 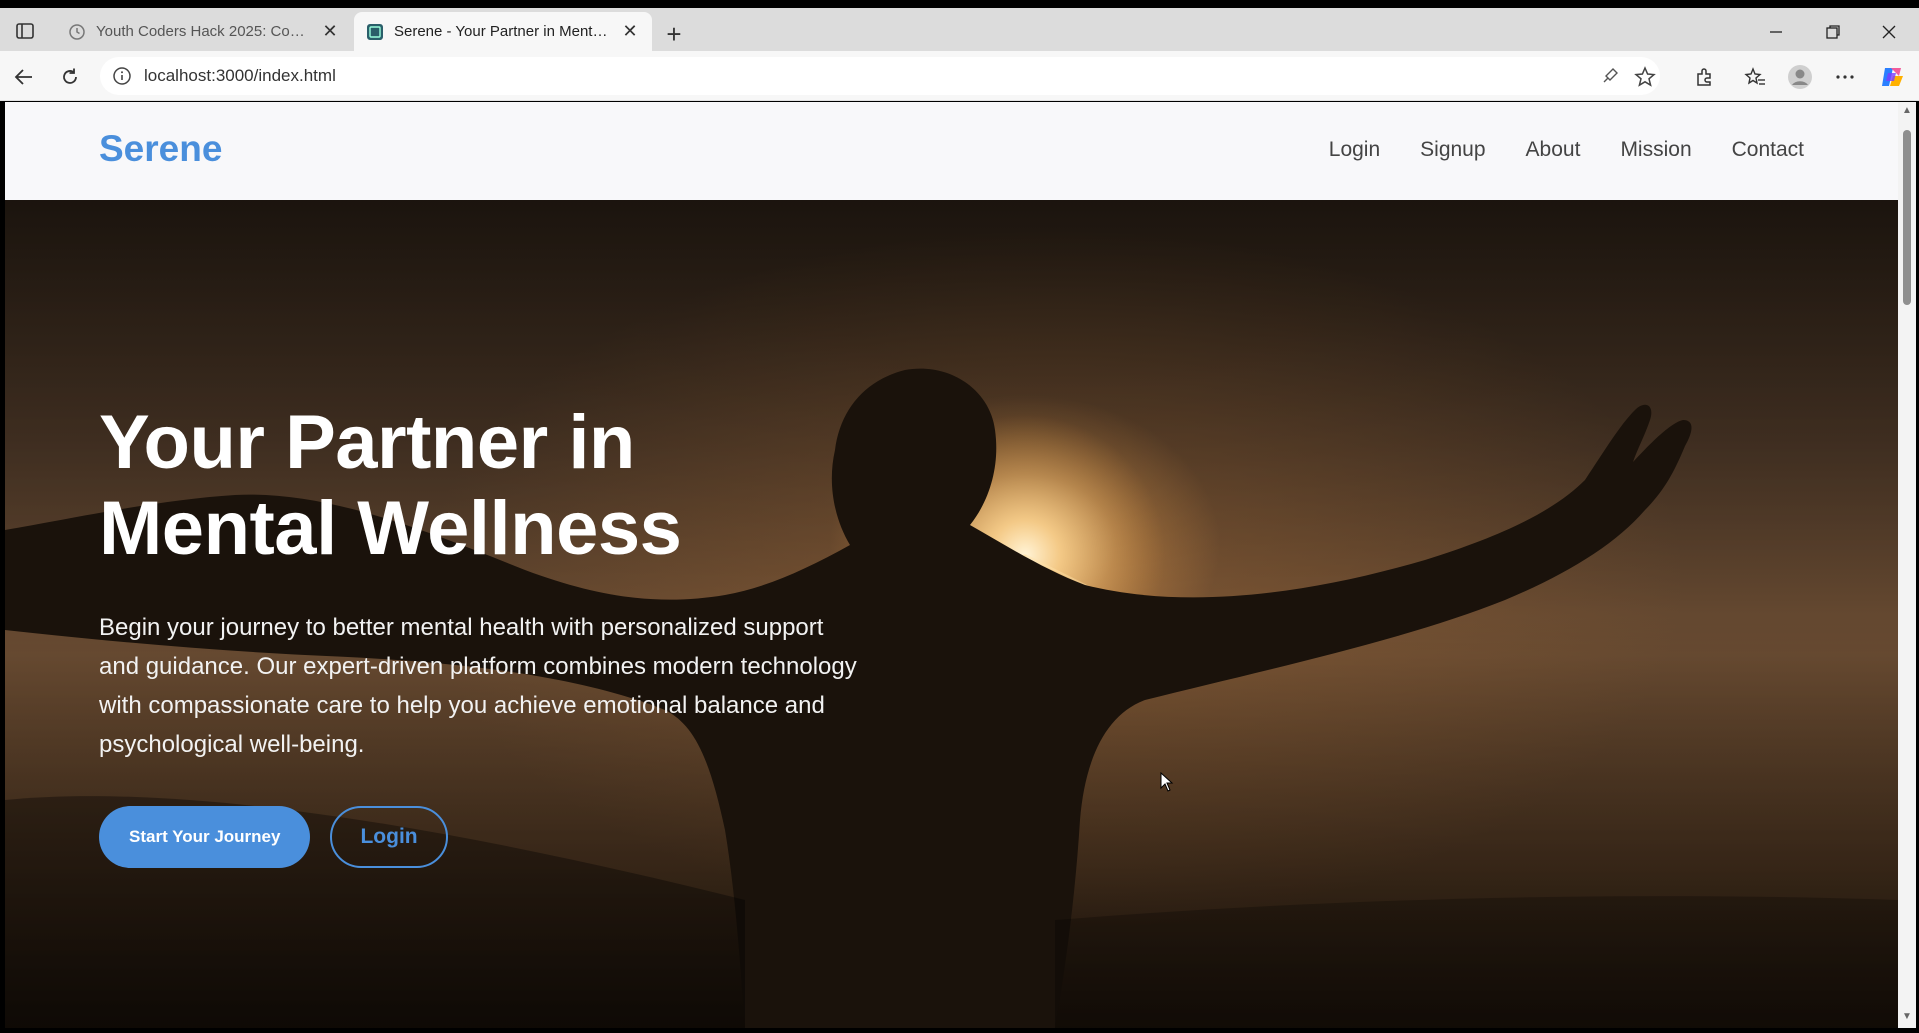 What do you see at coordinates (1452, 150) in the screenshot?
I see `nav-signup: Signup` at bounding box center [1452, 150].